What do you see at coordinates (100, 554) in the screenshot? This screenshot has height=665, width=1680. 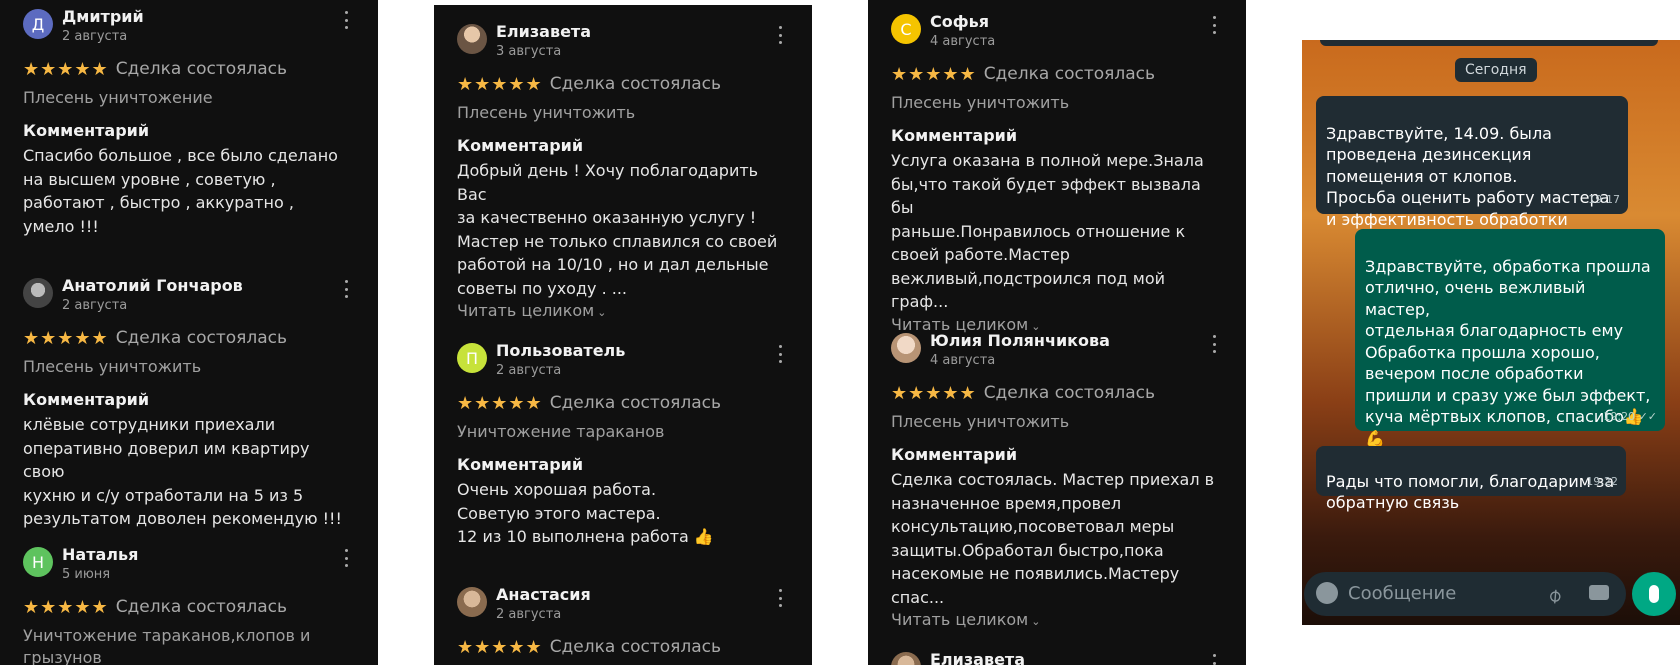 I see `reviewer-name: Наталья` at bounding box center [100, 554].